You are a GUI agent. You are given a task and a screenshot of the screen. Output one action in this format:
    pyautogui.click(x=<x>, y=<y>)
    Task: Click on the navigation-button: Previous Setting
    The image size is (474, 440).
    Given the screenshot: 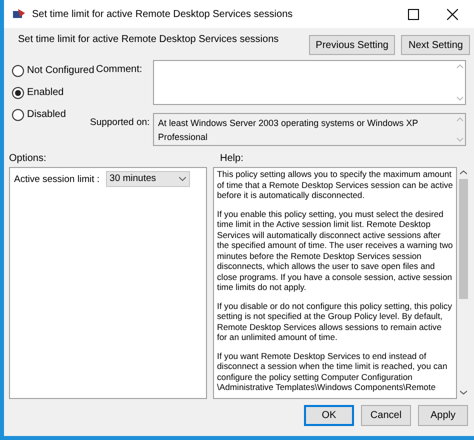 What is the action you would take?
    pyautogui.click(x=352, y=45)
    